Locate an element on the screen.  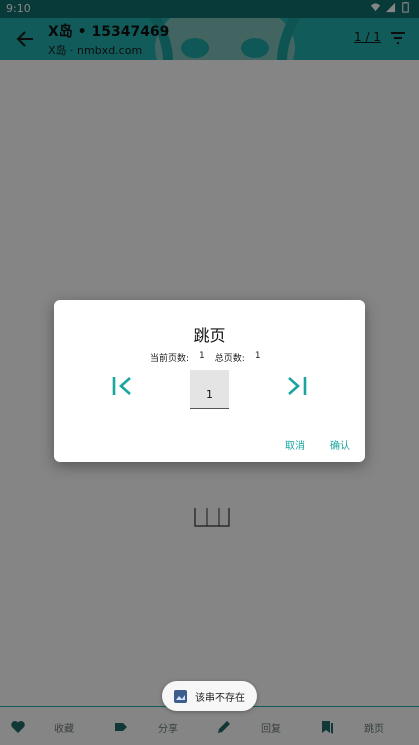
toast: 该串不存在 is located at coordinates (209, 696).